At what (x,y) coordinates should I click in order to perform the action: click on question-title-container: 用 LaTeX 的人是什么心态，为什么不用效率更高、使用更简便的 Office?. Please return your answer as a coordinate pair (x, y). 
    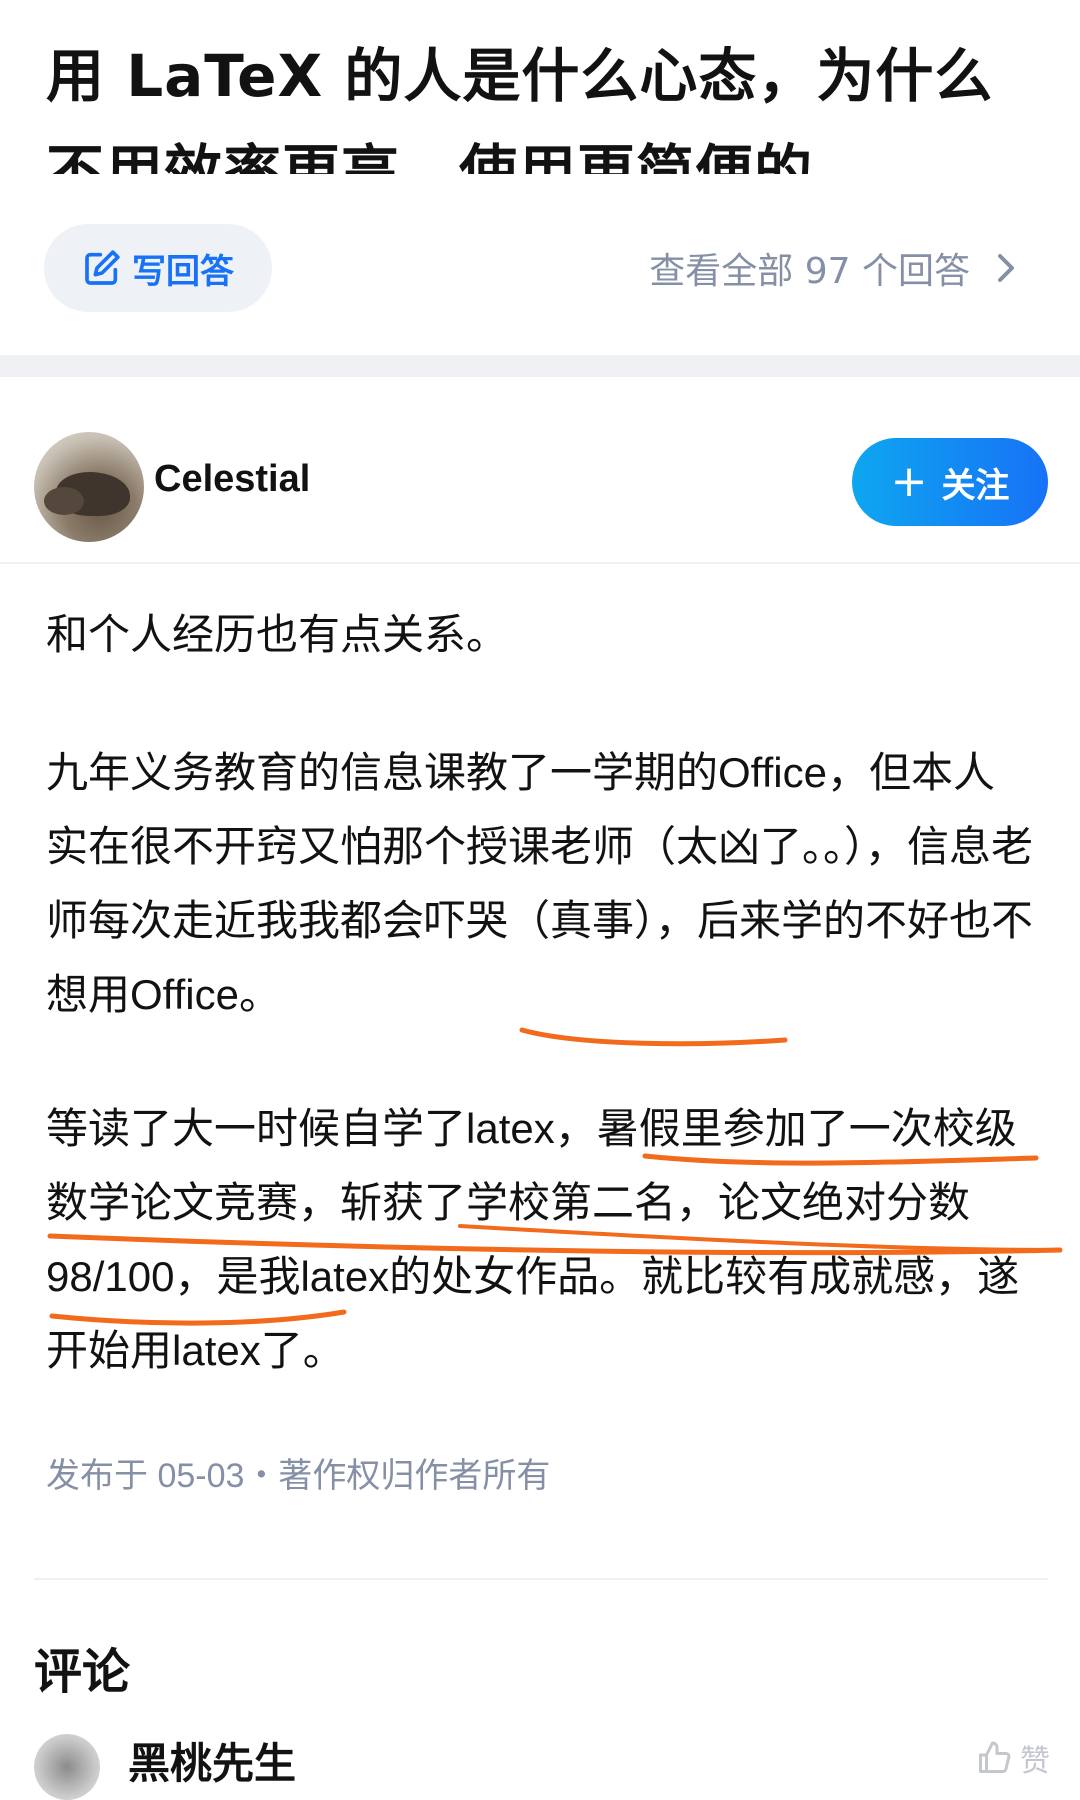
    Looking at the image, I should click on (541, 101).